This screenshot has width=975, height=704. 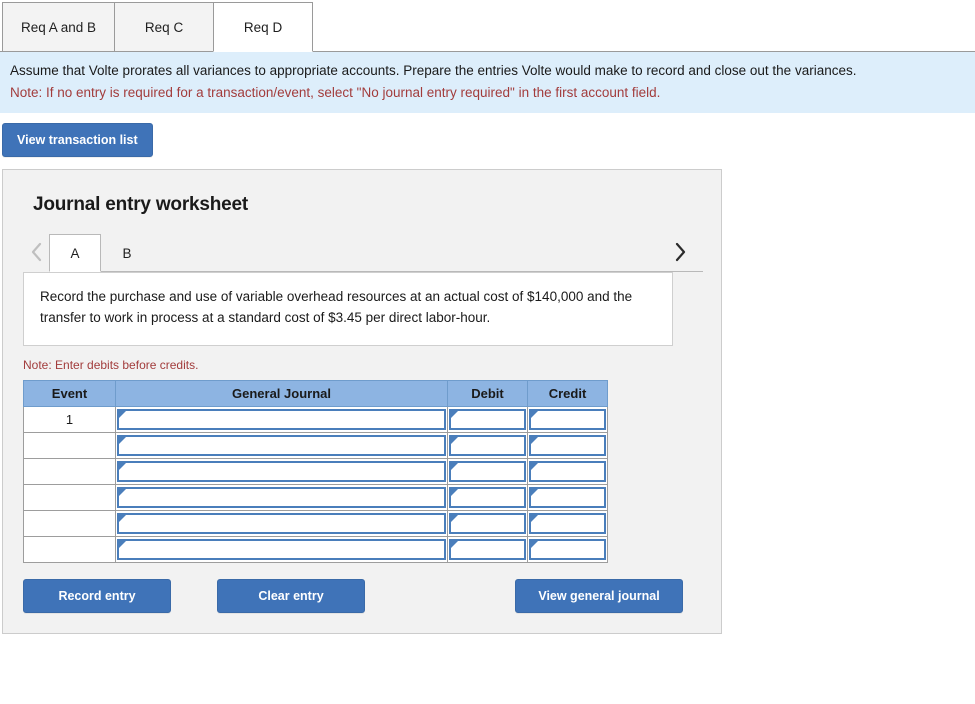 I want to click on tab-label: Req A and B, so click(x=59, y=27).